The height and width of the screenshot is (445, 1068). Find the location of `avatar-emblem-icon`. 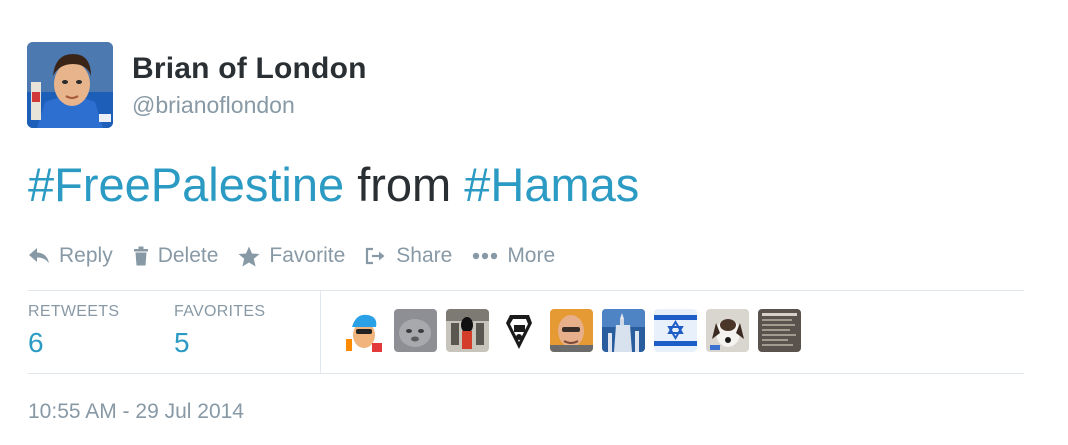

avatar-emblem-icon is located at coordinates (519, 330).